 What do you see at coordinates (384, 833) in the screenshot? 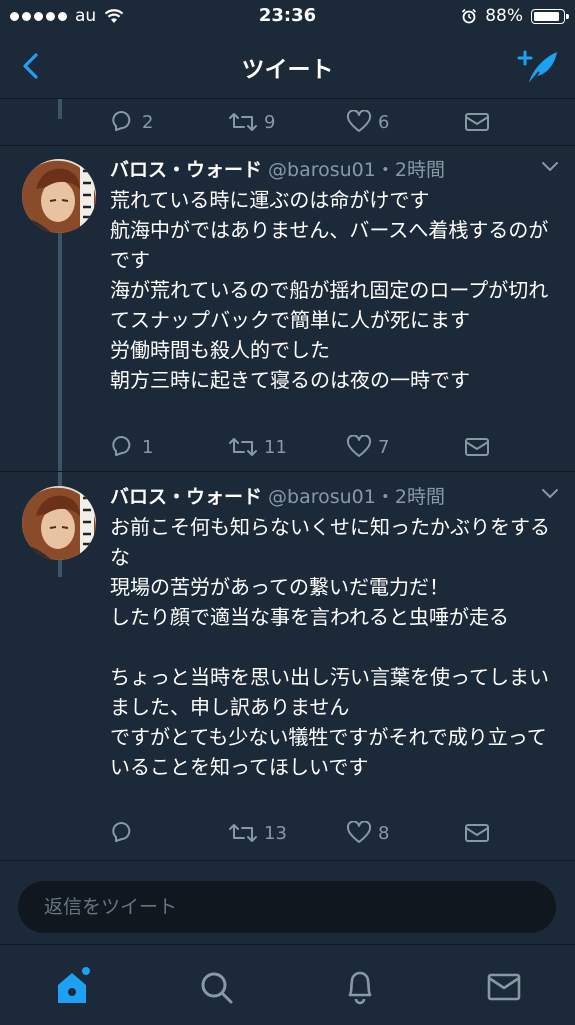
I see `like-count: 8` at bounding box center [384, 833].